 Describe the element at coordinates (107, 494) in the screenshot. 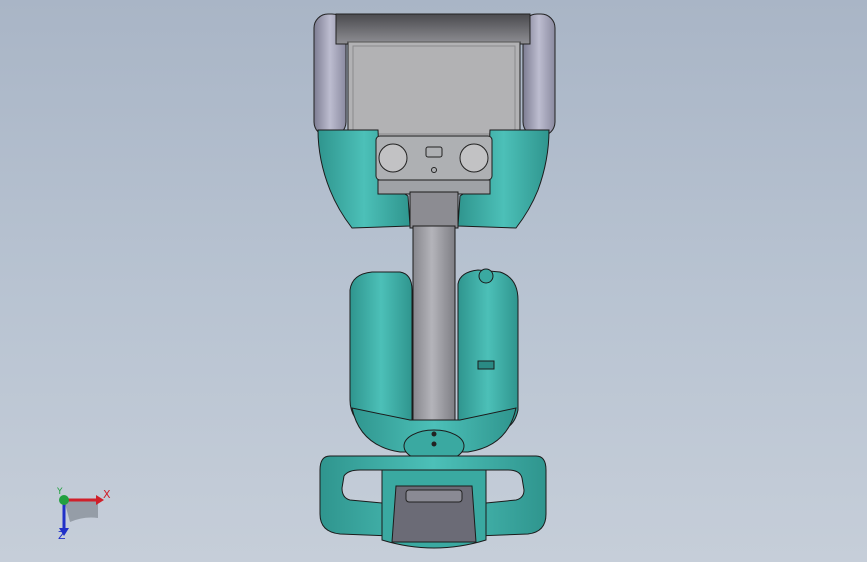

I see `x-axis-label: X` at that location.